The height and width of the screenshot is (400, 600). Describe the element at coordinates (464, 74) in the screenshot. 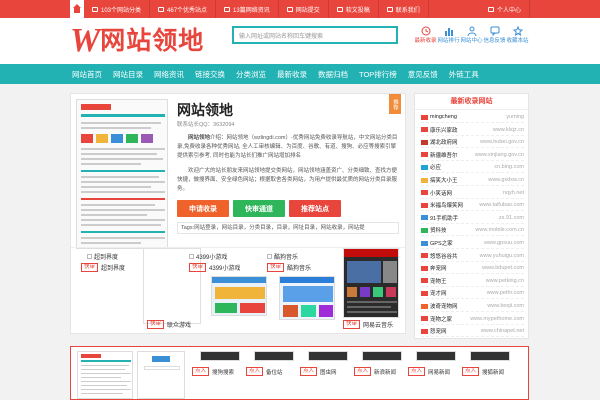

I see `nav-tools: 外链工具` at that location.